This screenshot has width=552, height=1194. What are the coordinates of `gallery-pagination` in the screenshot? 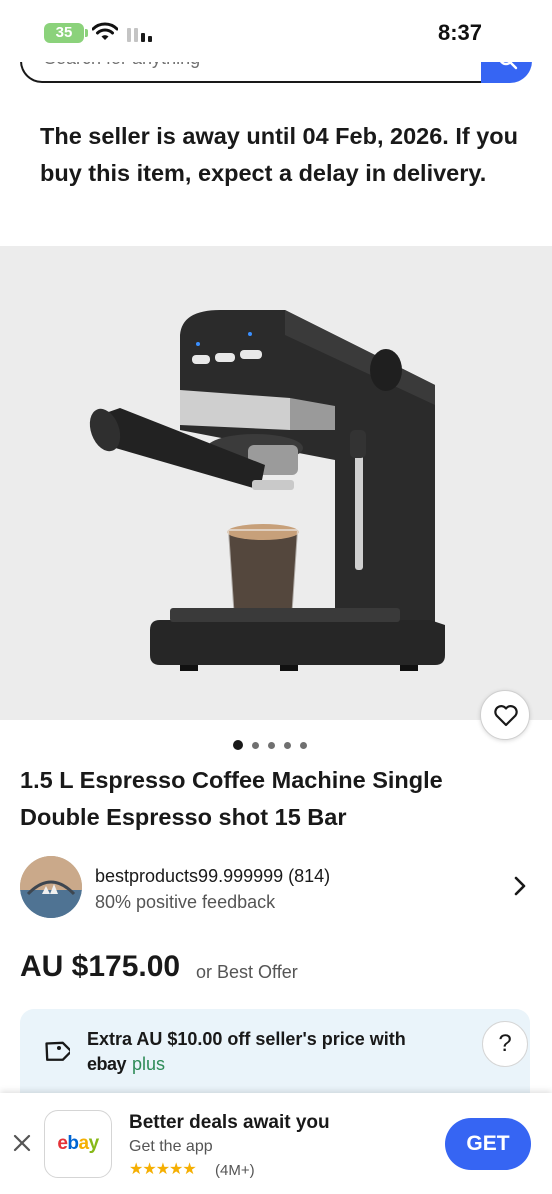 It's located at (270, 745).